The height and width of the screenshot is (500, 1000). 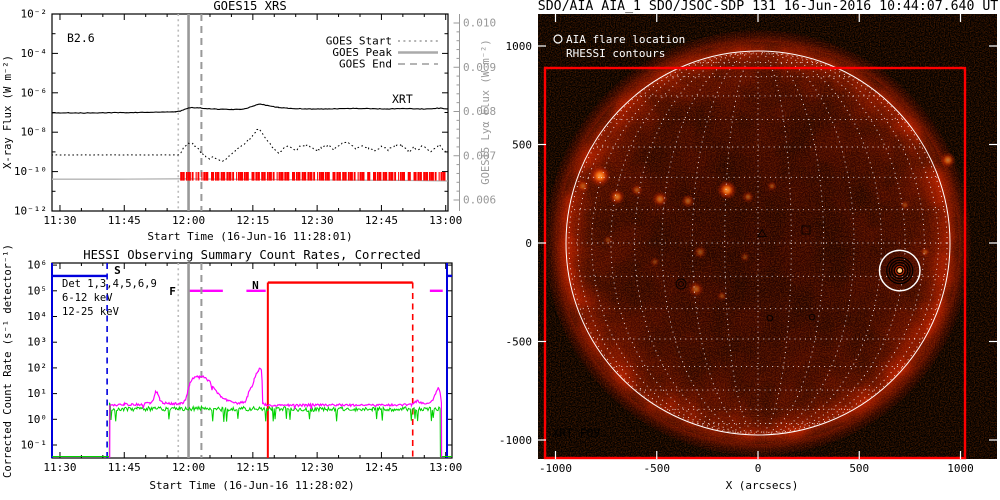 What do you see at coordinates (456, 112) in the screenshot?
I see `goes-lya-axis` at bounding box center [456, 112].